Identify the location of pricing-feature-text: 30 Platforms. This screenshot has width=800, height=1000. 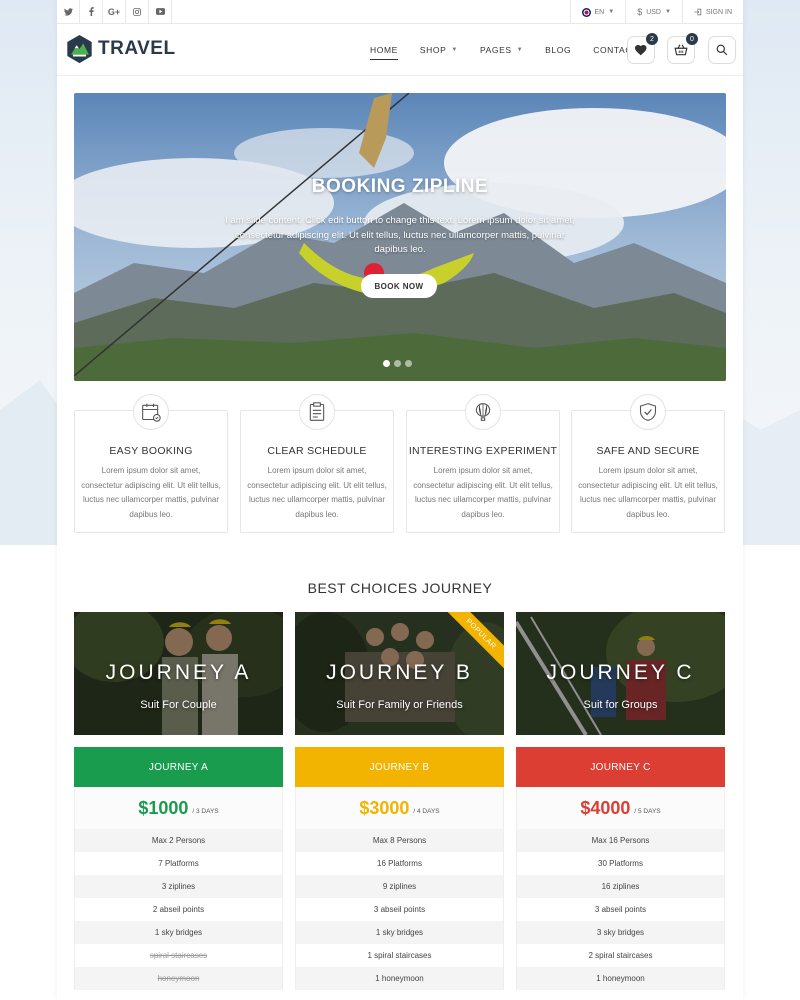
(620, 863).